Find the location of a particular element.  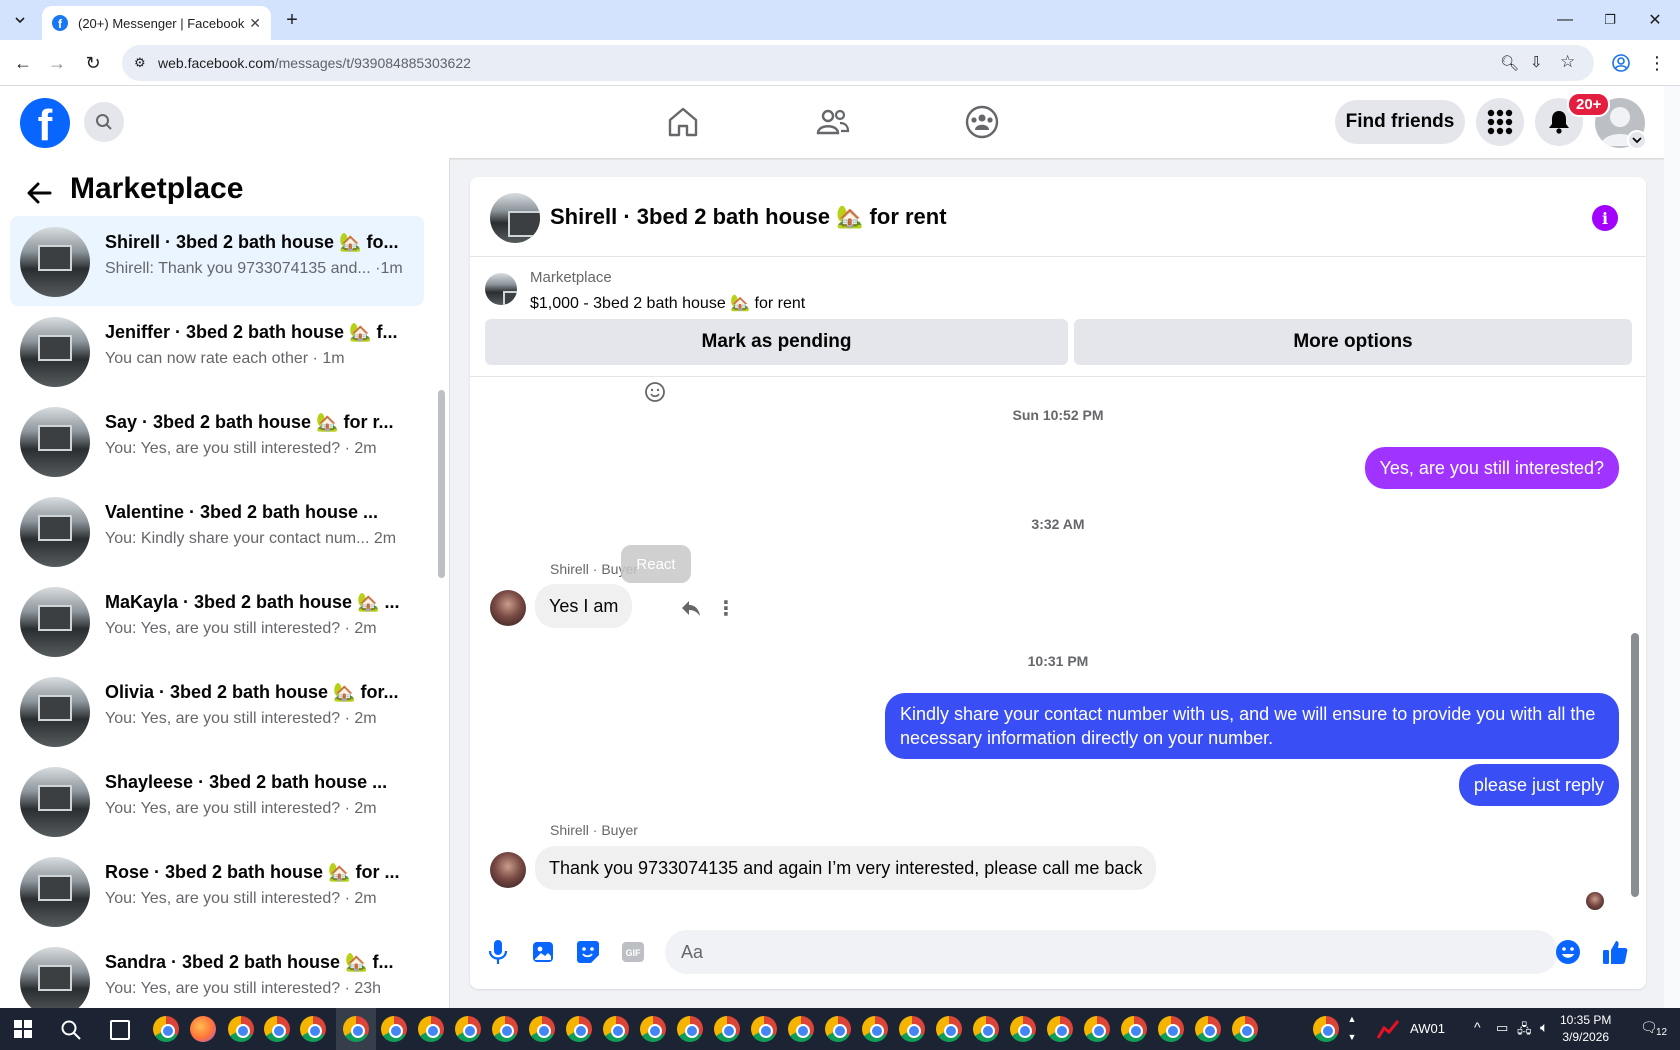

new-tab-icon: + is located at coordinates (292, 20).